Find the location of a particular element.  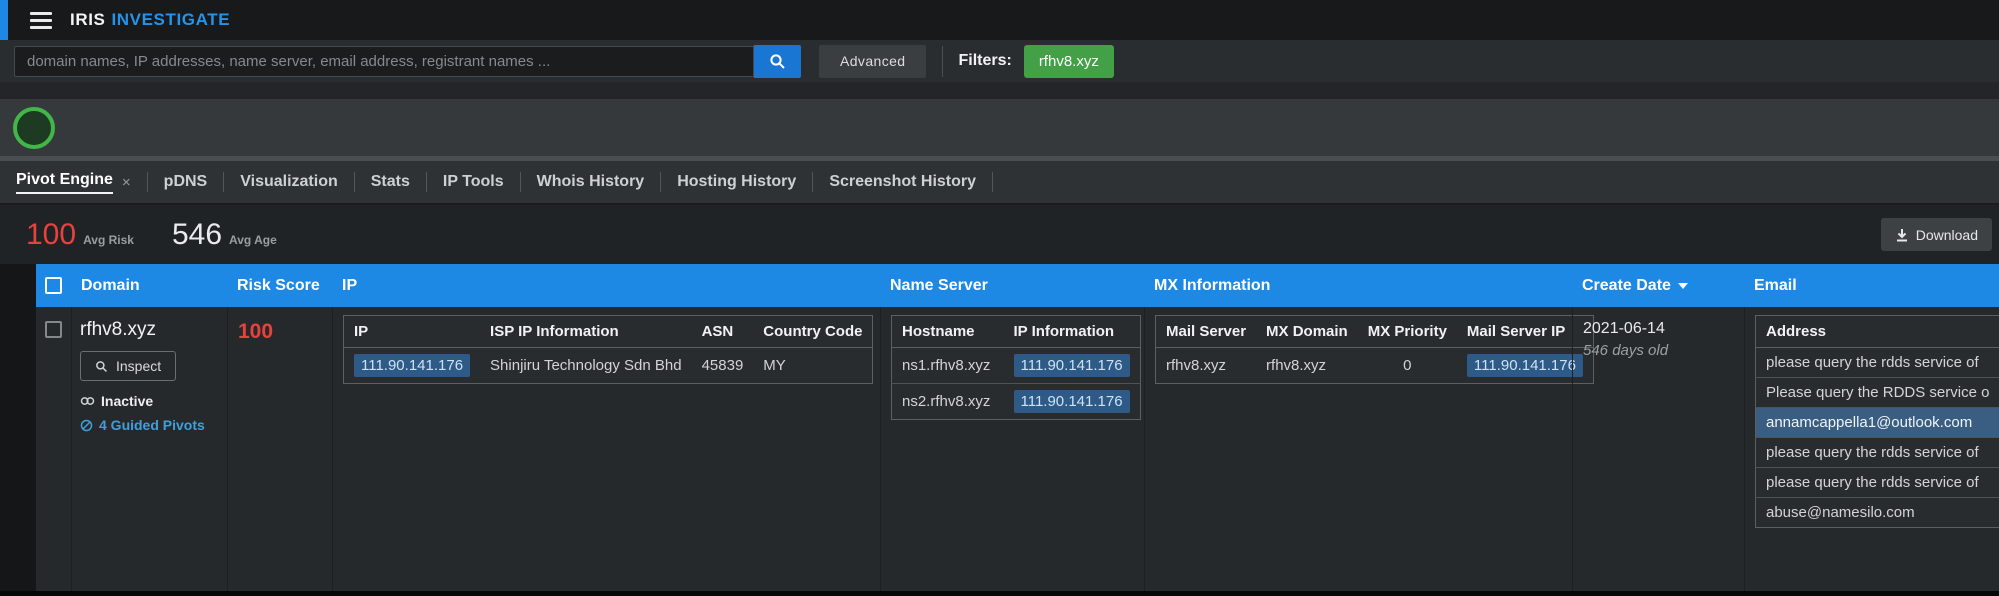

status-label: Inactive is located at coordinates (127, 401).